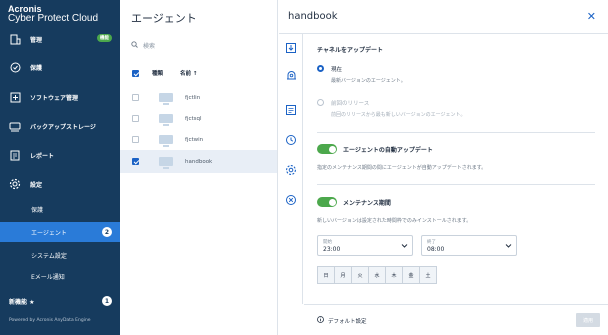  I want to click on agent-name: handbook, so click(199, 161).